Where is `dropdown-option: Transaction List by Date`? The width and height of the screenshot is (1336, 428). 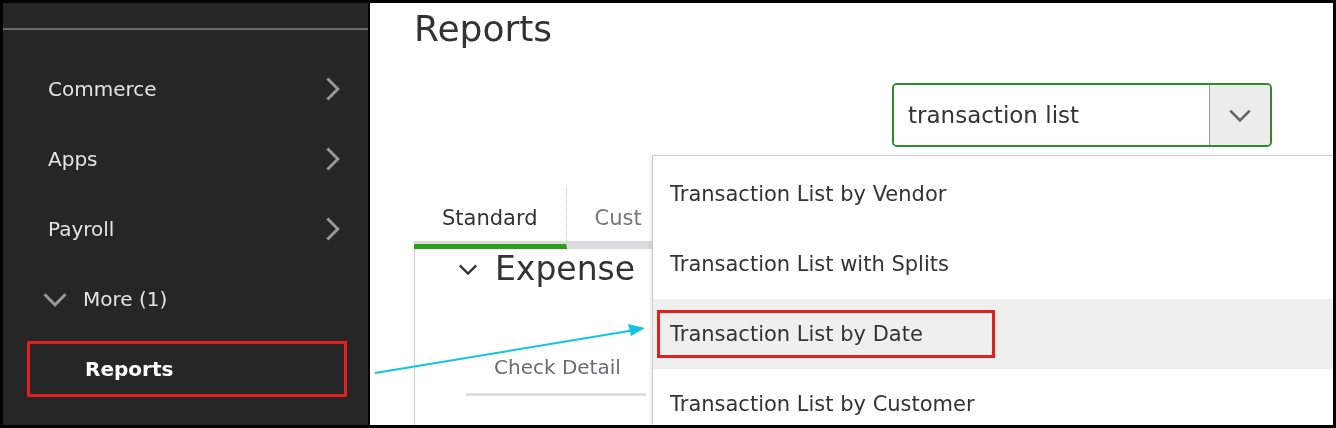
dropdown-option: Transaction List by Date is located at coordinates (993, 334).